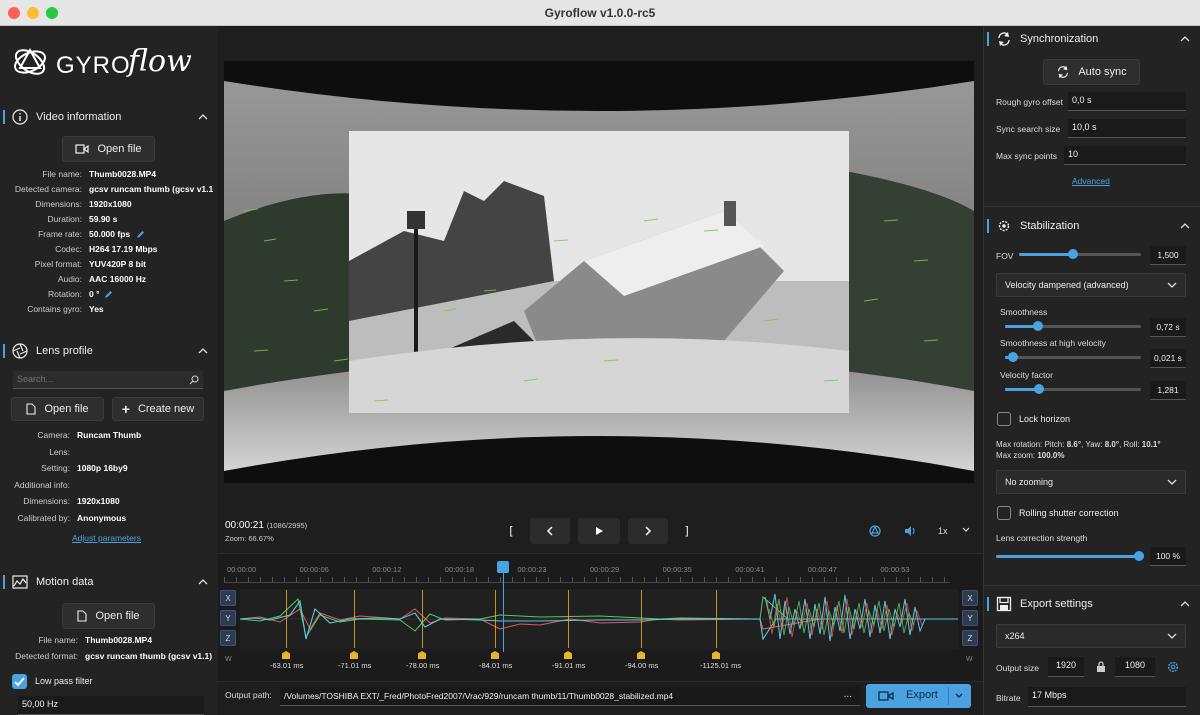  What do you see at coordinates (57, 409) in the screenshot?
I see `lens-open-file-button: Open file` at bounding box center [57, 409].